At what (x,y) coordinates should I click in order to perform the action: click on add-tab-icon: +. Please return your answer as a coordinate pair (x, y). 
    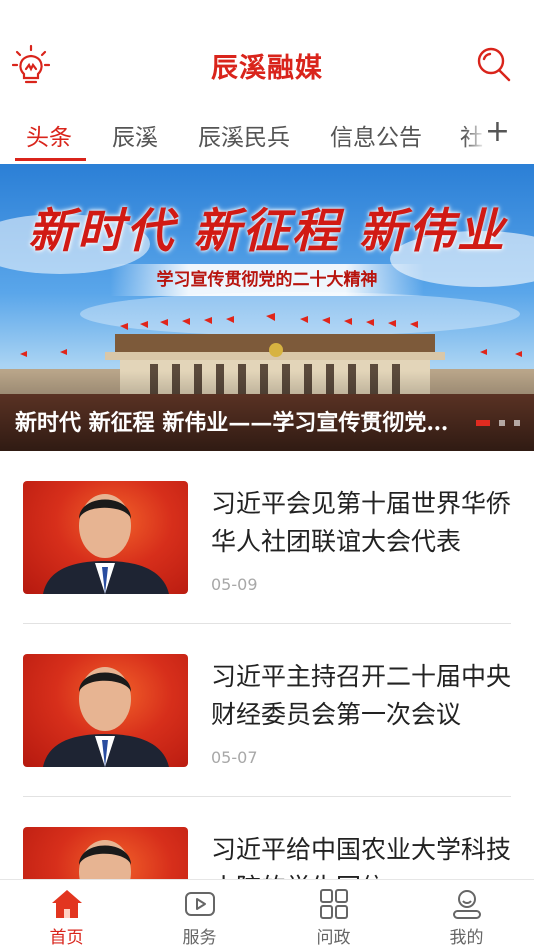
    Looking at the image, I should click on (497, 131).